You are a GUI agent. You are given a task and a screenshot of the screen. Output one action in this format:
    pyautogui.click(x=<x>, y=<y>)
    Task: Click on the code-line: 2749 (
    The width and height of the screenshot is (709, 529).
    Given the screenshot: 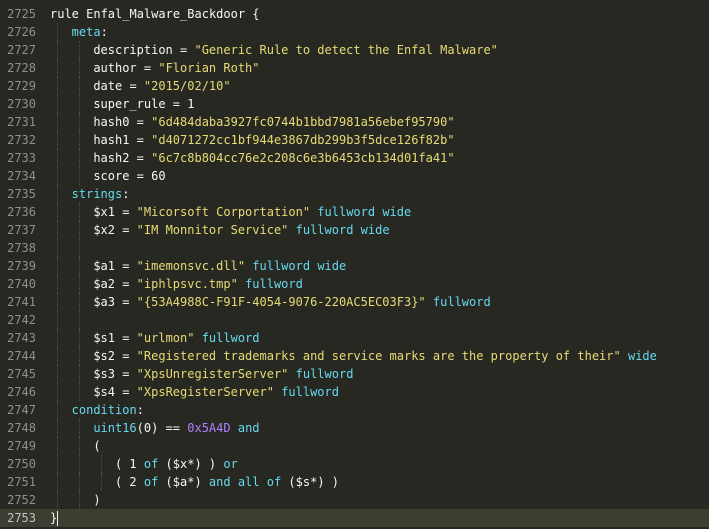 What is the action you would take?
    pyautogui.click(x=354, y=446)
    